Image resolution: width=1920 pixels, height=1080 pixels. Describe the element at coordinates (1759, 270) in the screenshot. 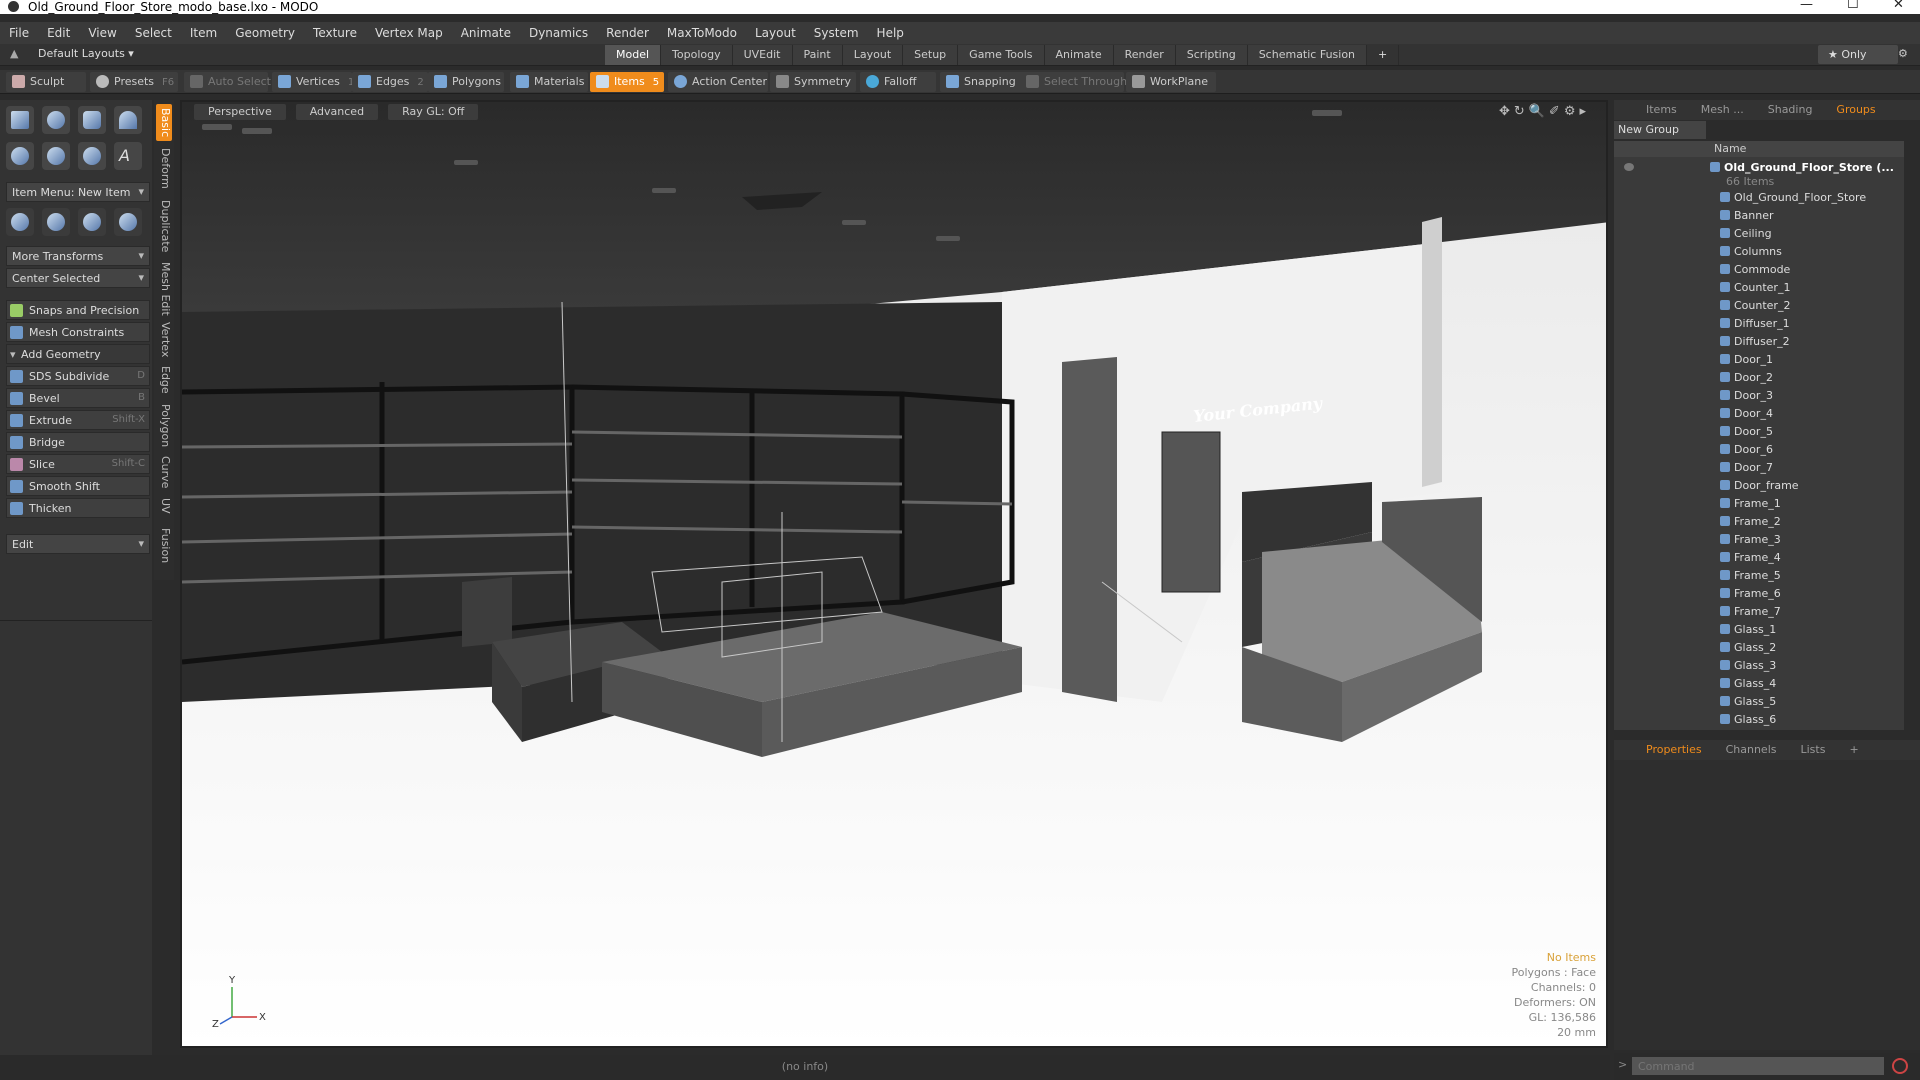

I see `tree-item-row: Commode` at that location.